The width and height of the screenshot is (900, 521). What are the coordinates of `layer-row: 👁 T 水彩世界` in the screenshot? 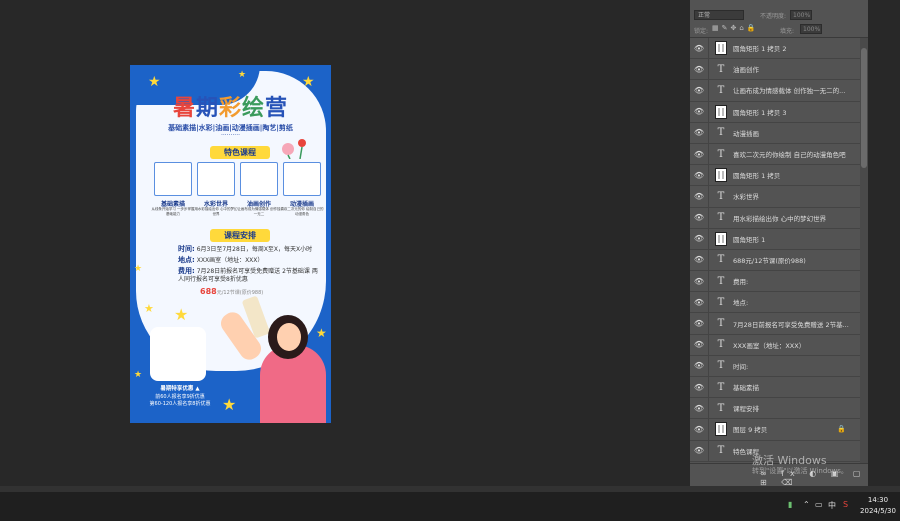 It's located at (775, 197).